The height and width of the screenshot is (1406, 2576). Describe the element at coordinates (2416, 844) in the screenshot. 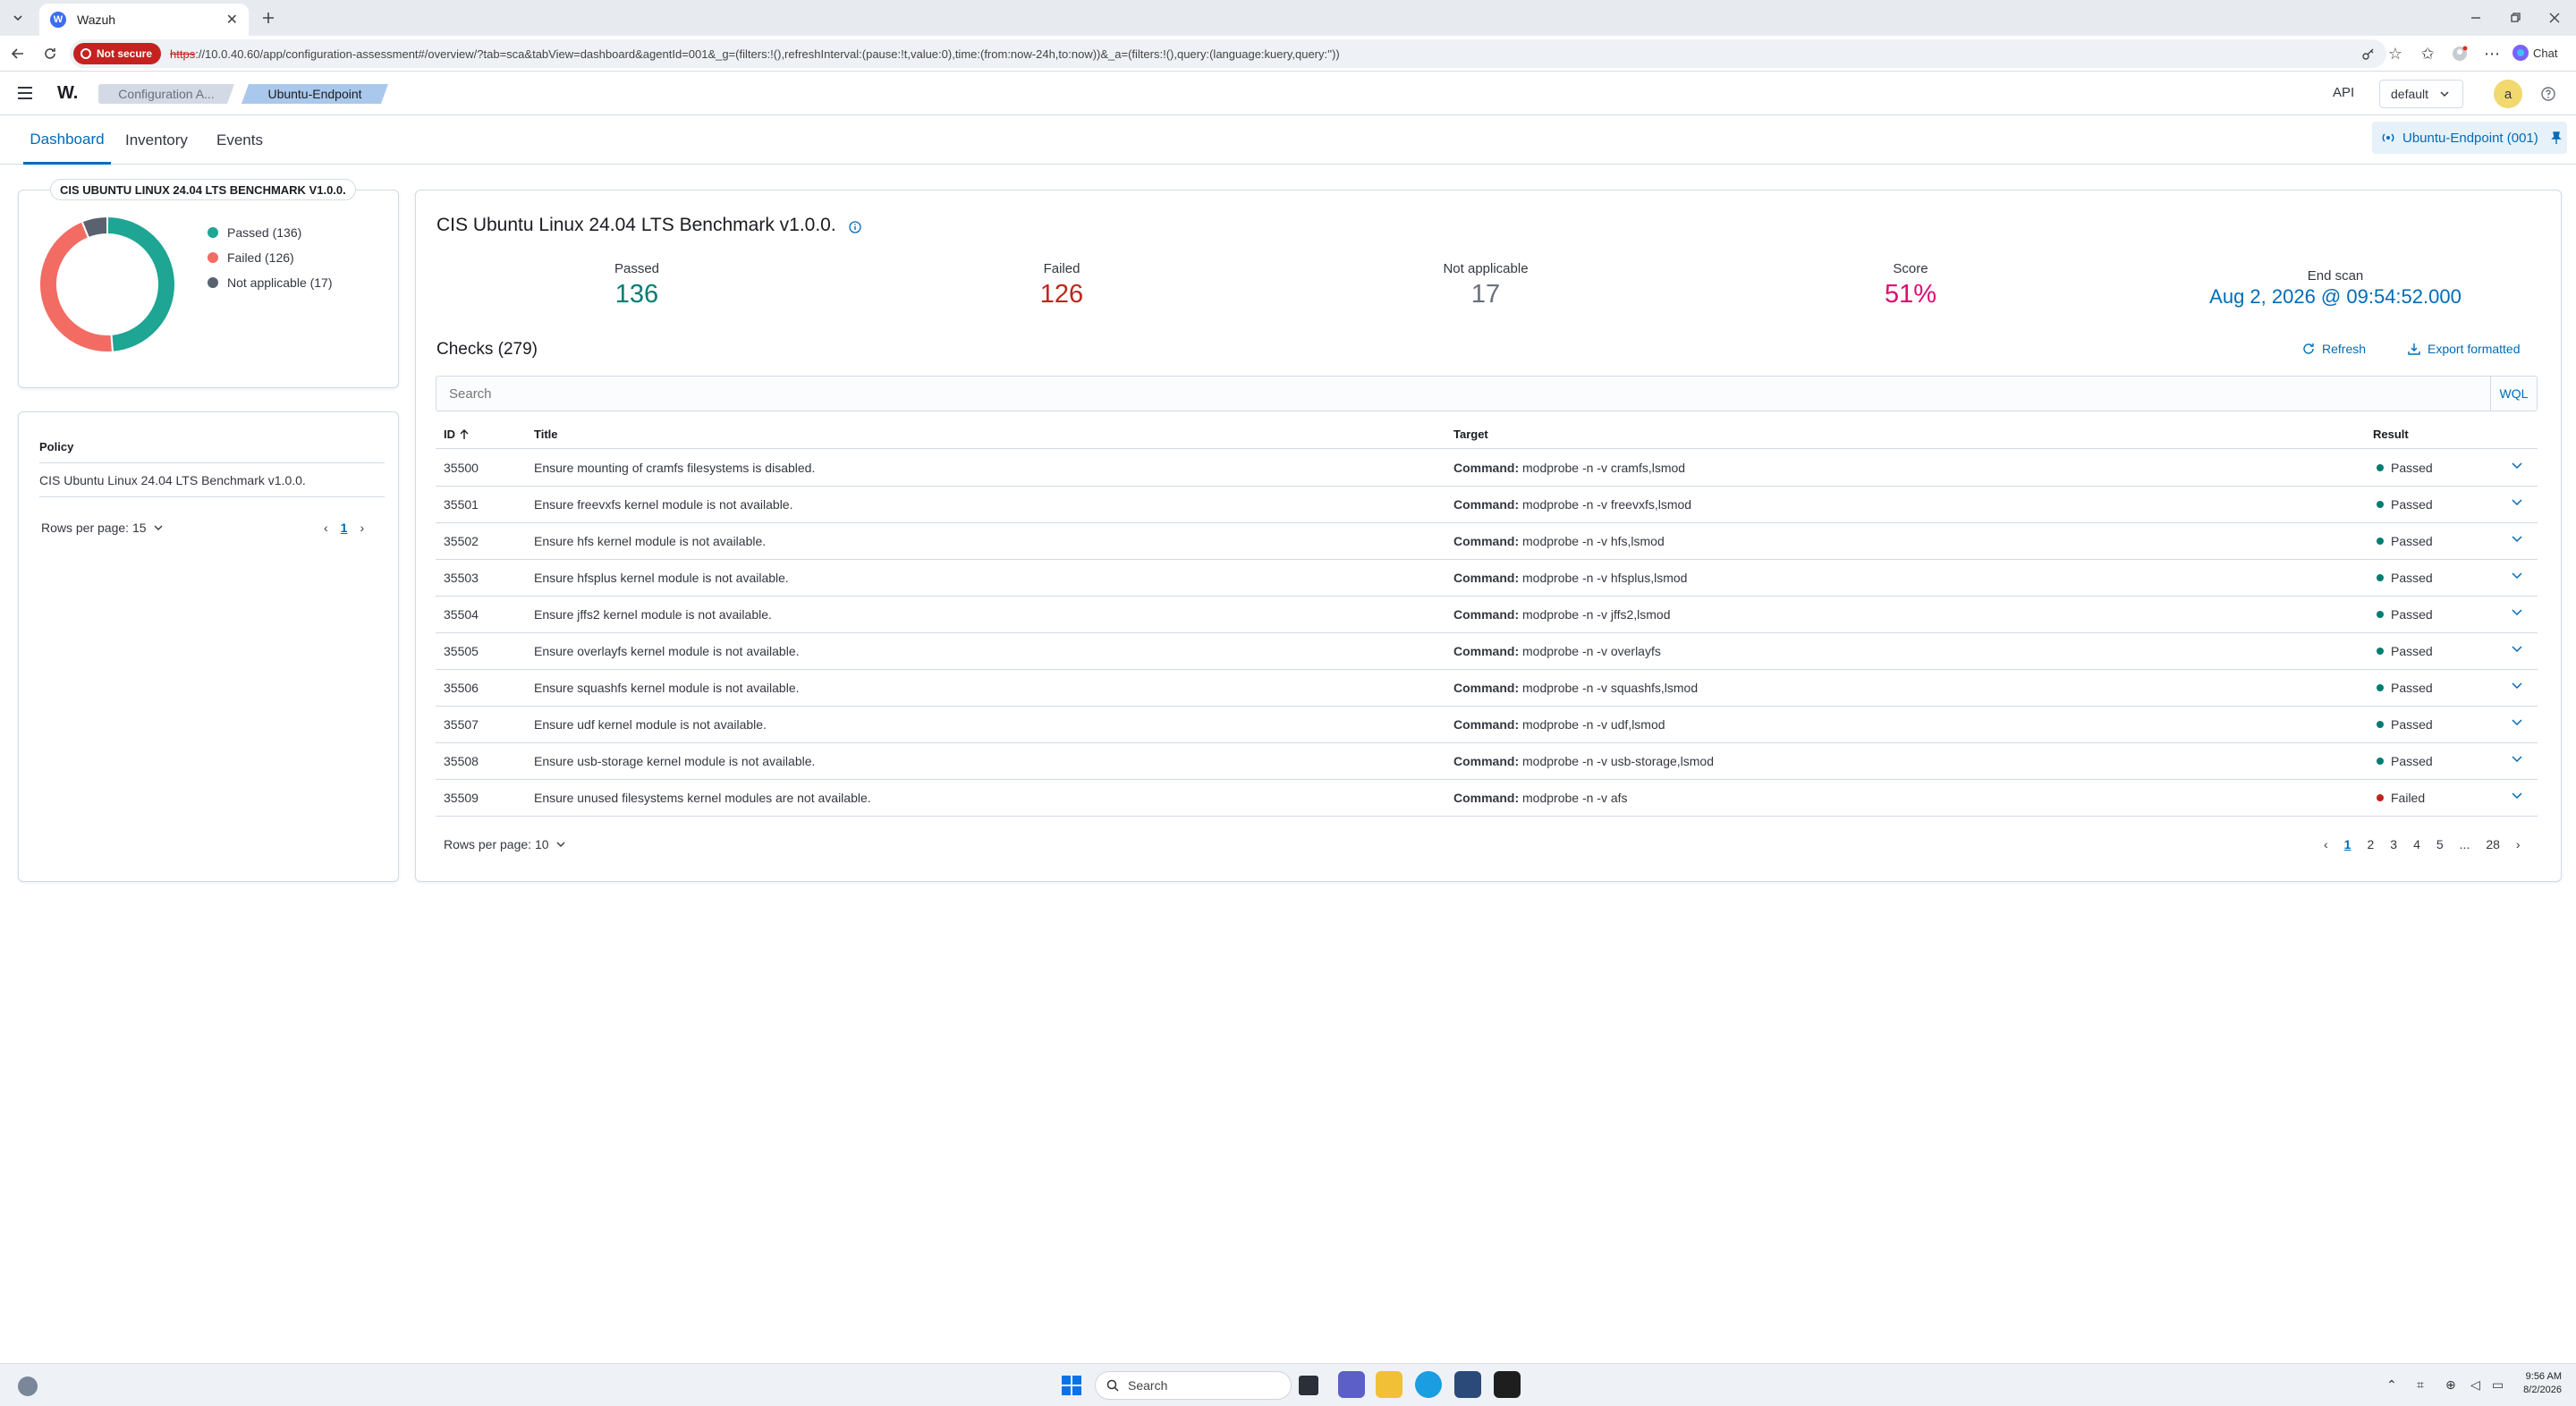

I see `page-4: 4` at that location.